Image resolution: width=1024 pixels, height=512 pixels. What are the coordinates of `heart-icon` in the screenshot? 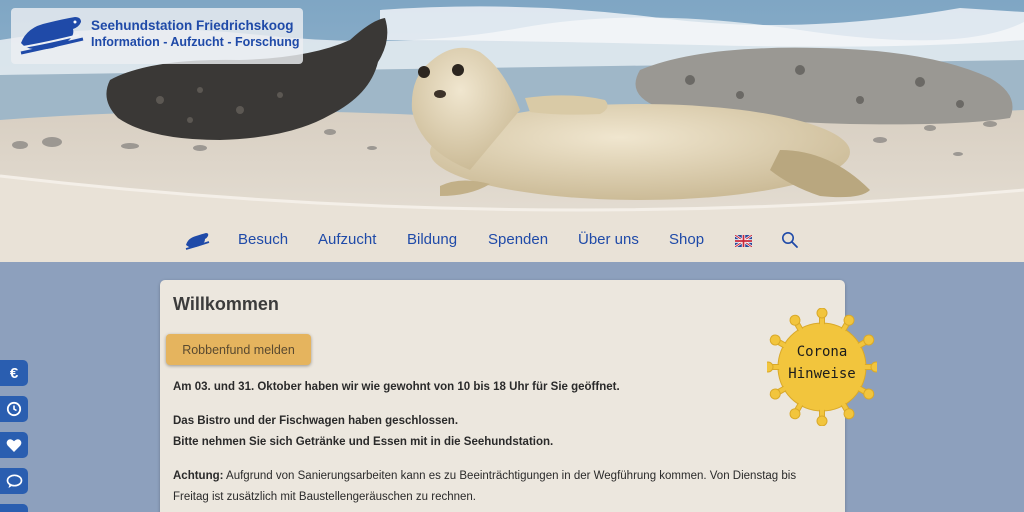 It's located at (14, 445).